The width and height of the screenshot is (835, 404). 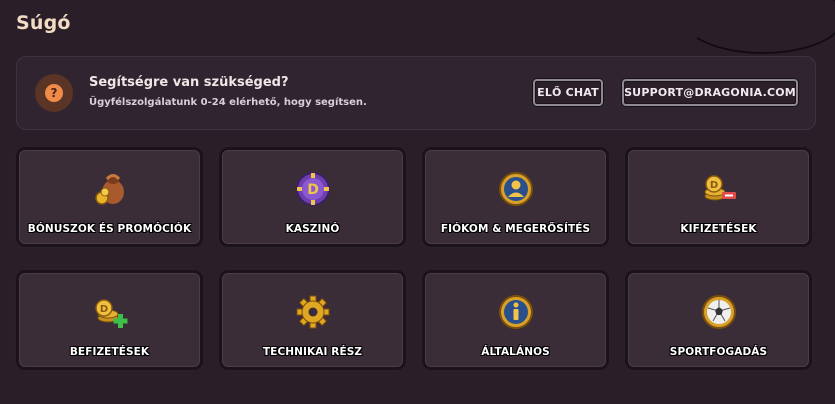 What do you see at coordinates (710, 92) in the screenshot?
I see `support-email-button: SUPPORT@DRAGONIA.COM` at bounding box center [710, 92].